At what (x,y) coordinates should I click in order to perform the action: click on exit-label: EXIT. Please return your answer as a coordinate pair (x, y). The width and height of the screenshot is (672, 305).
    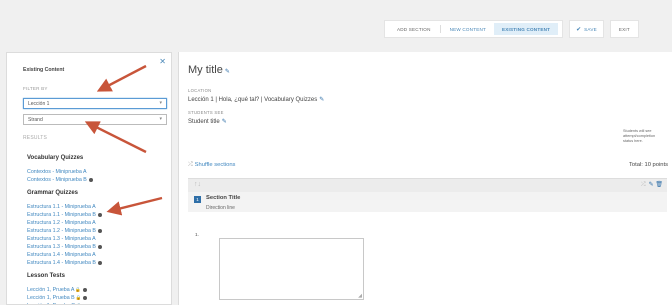
    Looking at the image, I should click on (624, 29).